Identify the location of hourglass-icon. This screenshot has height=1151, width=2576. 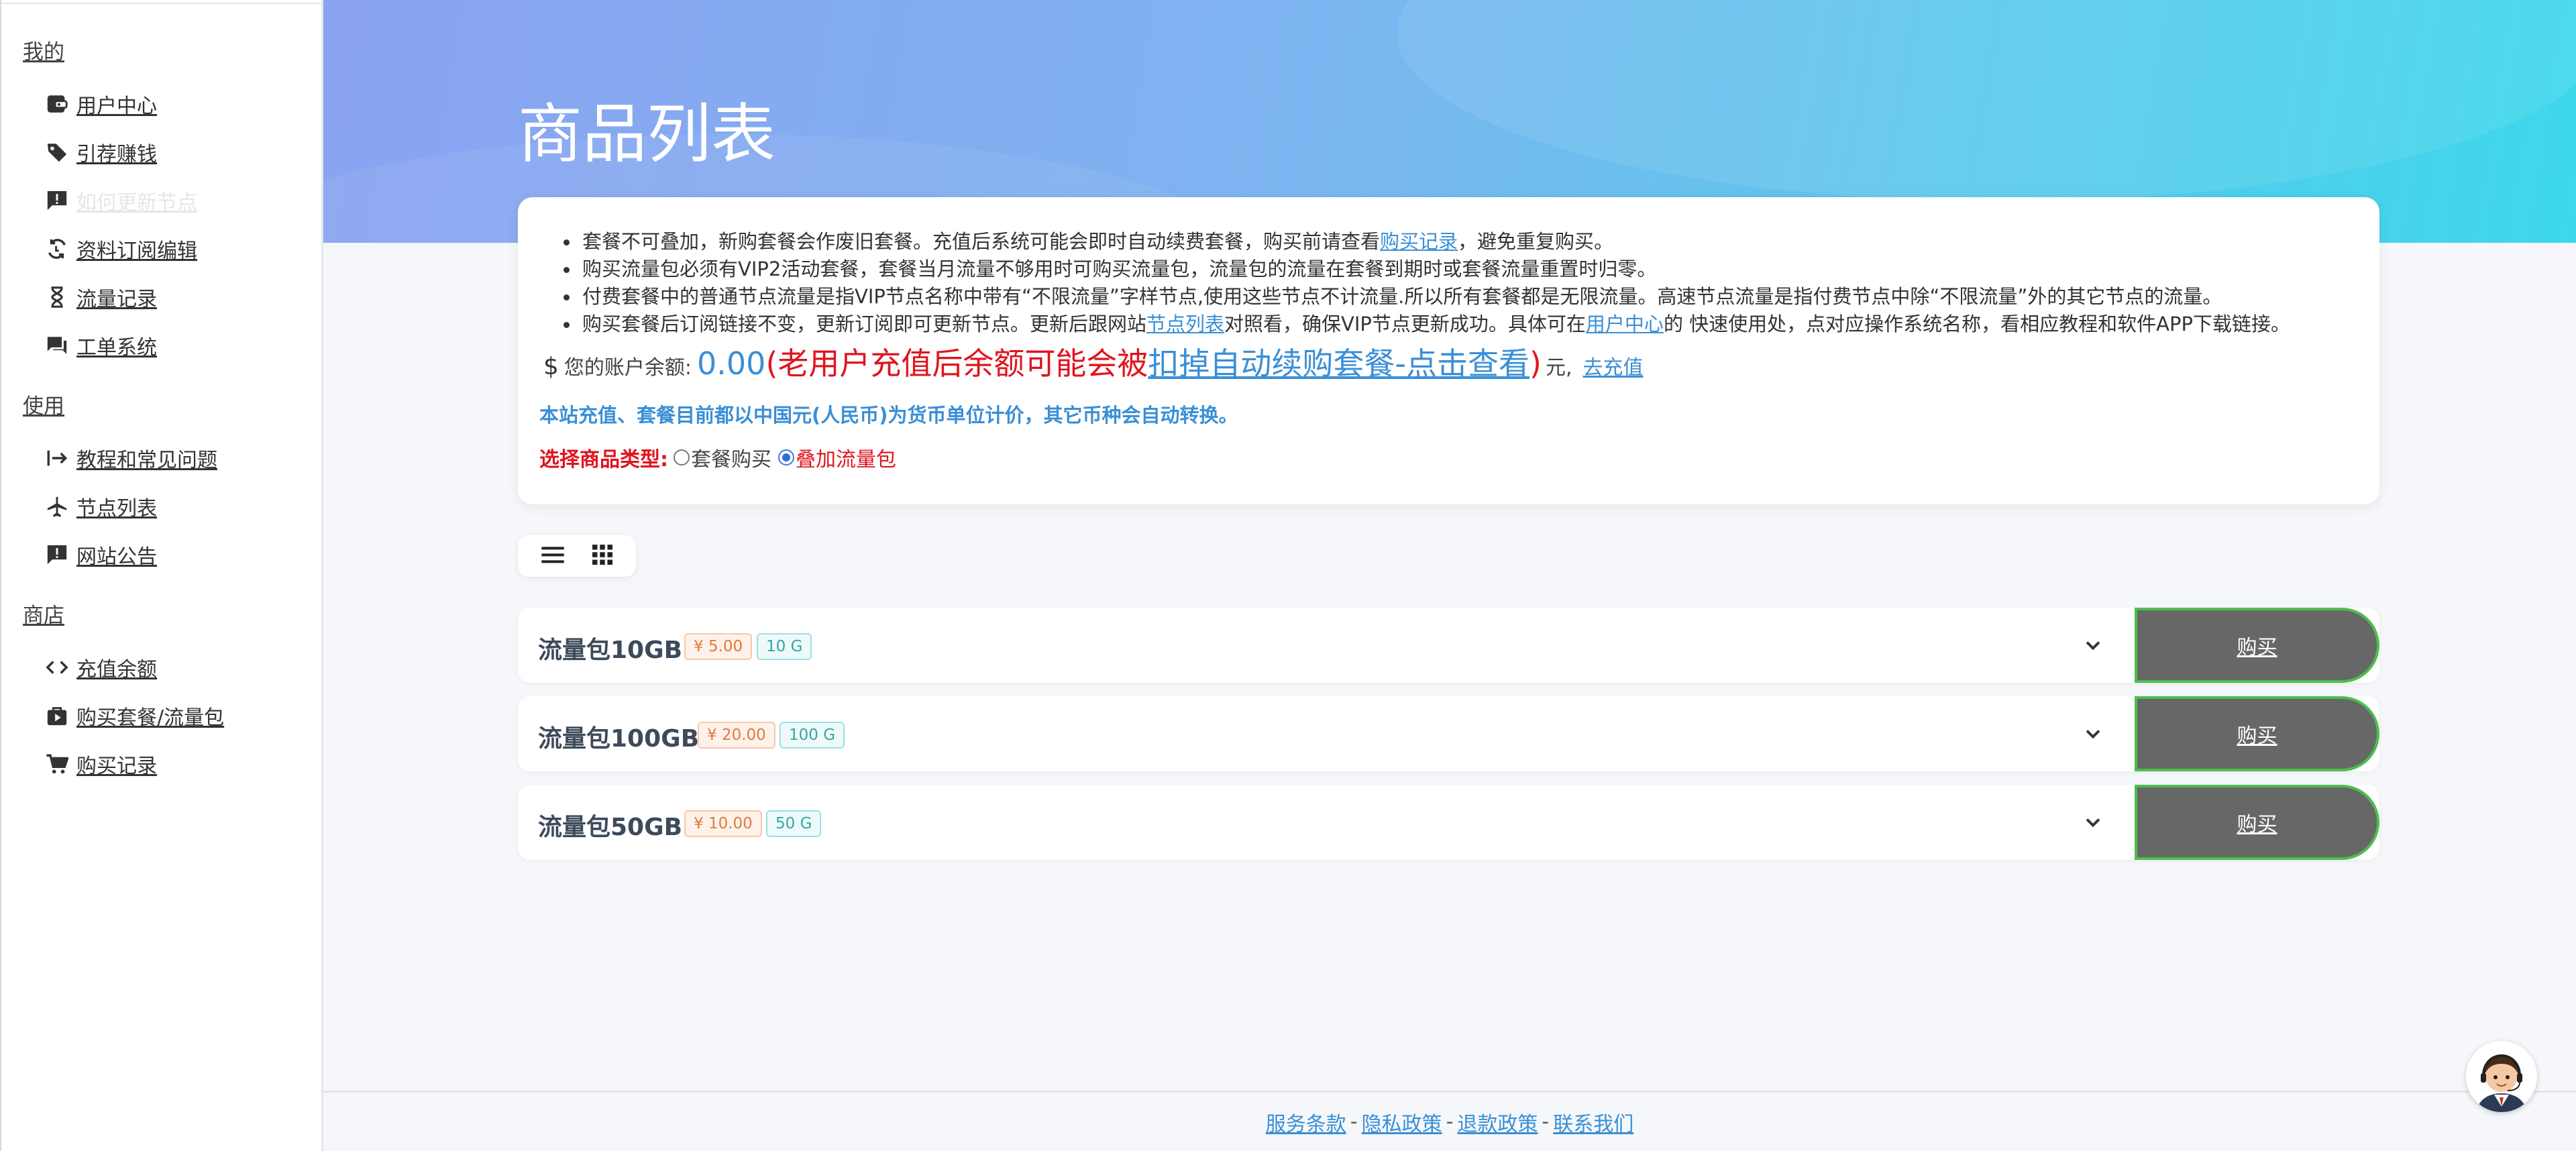
(59, 297).